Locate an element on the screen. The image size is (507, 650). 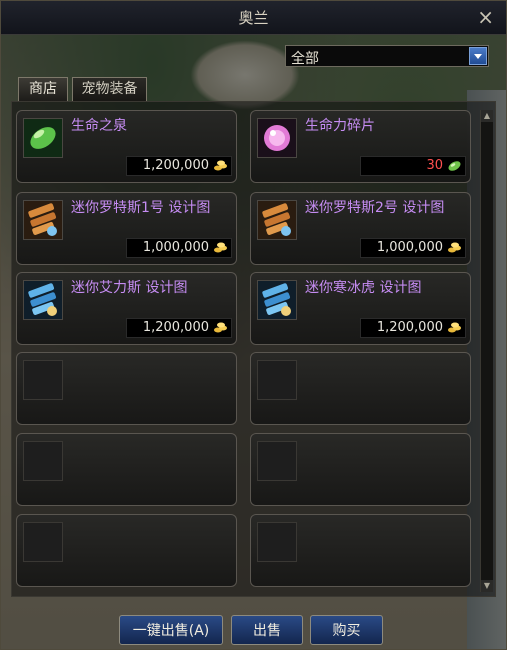
buy-button: 购买 is located at coordinates (346, 630).